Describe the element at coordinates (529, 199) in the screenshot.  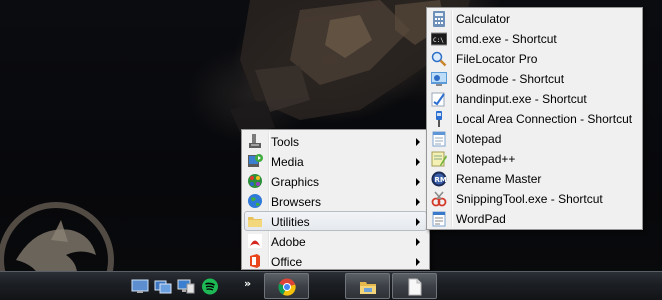
I see `submenu-item-label: SnippingTool.exe - Shortcut` at that location.